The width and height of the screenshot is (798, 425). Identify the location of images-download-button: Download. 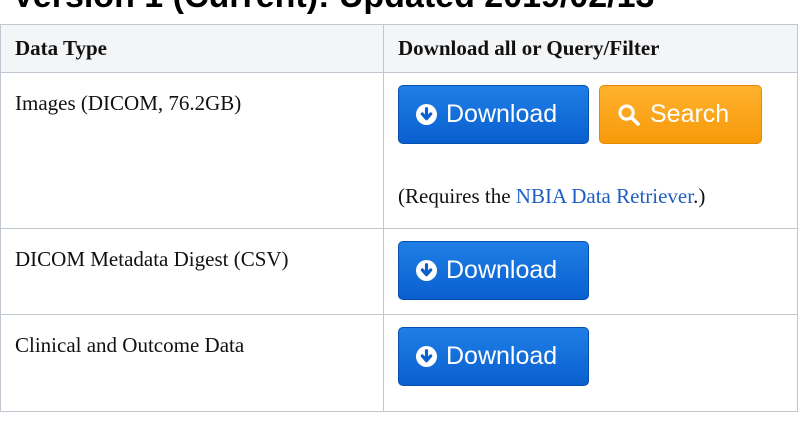
(493, 114).